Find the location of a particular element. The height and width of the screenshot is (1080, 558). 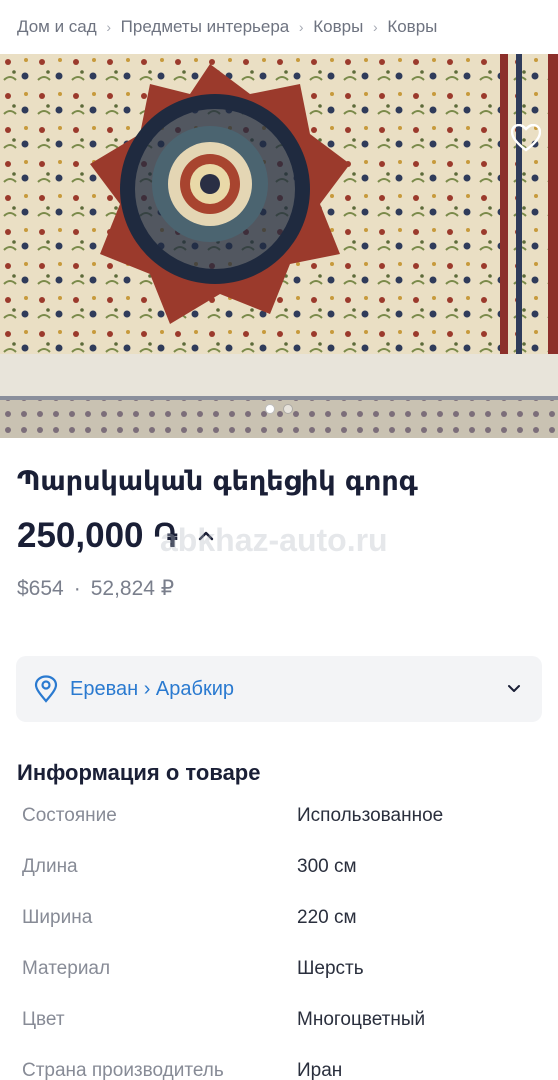

spec-value: Использованное is located at coordinates (370, 815).